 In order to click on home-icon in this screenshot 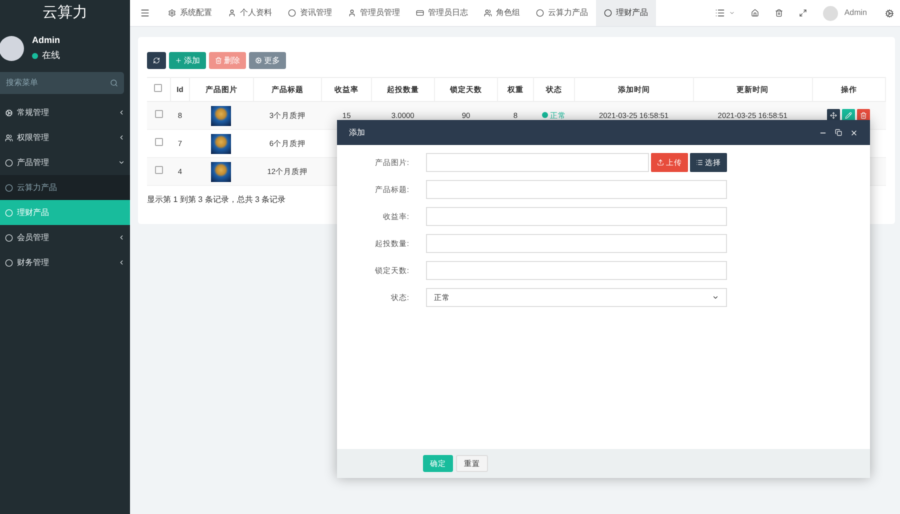, I will do `click(755, 13)`.